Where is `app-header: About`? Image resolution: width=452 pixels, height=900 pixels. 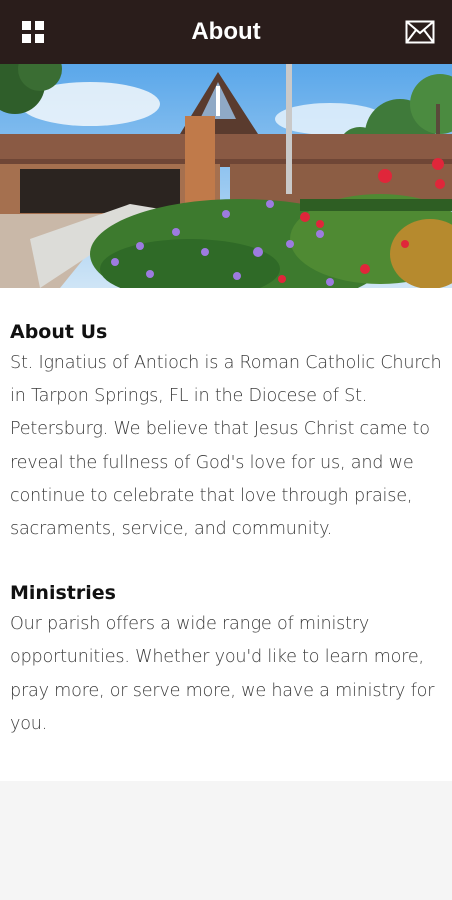
app-header: About is located at coordinates (226, 32).